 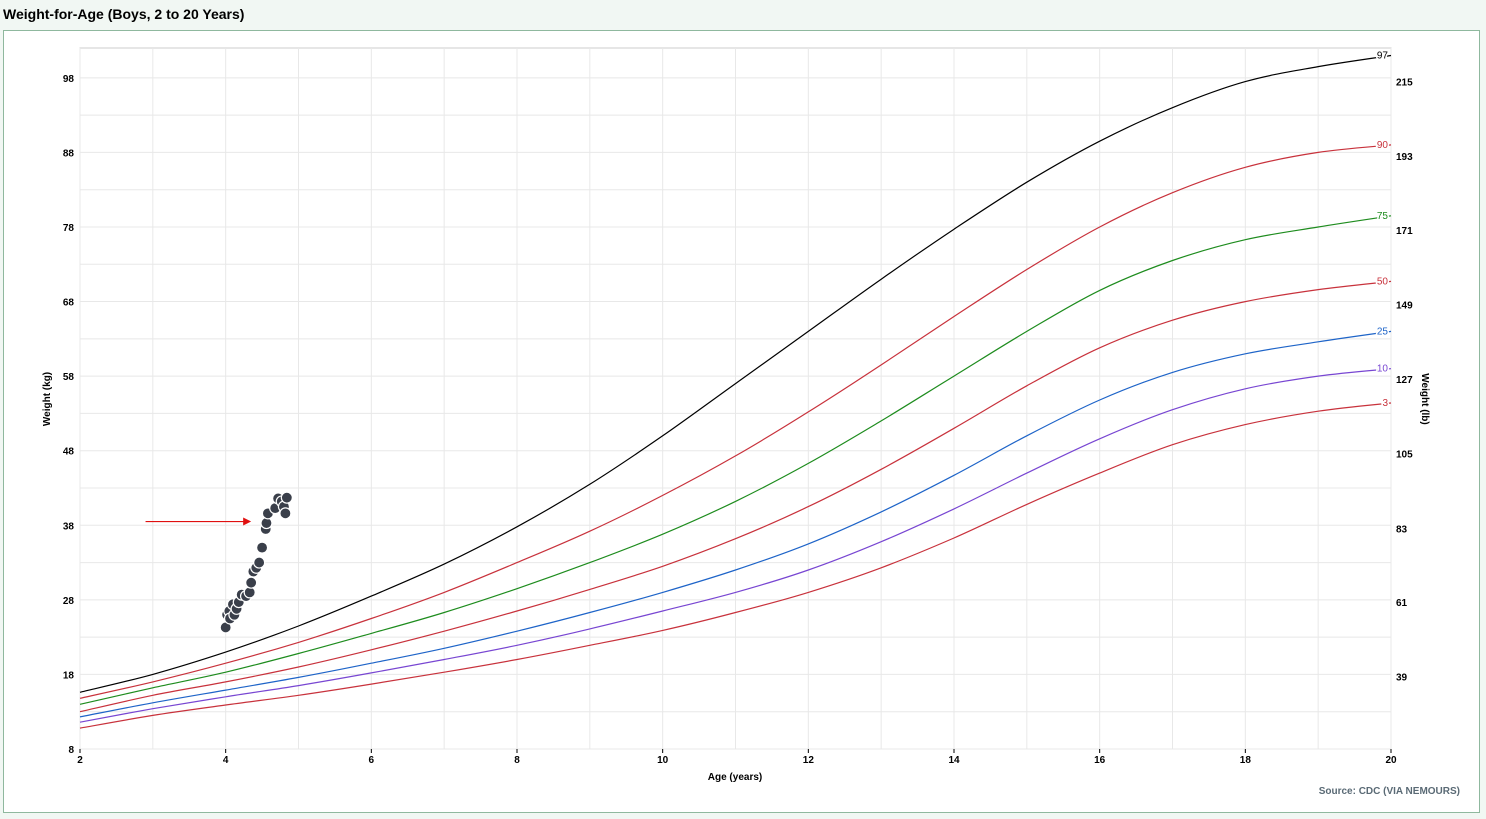 I want to click on right-axis-ticks: 39 61 83 105 127 149 171 193 215, so click(x=1404, y=381).